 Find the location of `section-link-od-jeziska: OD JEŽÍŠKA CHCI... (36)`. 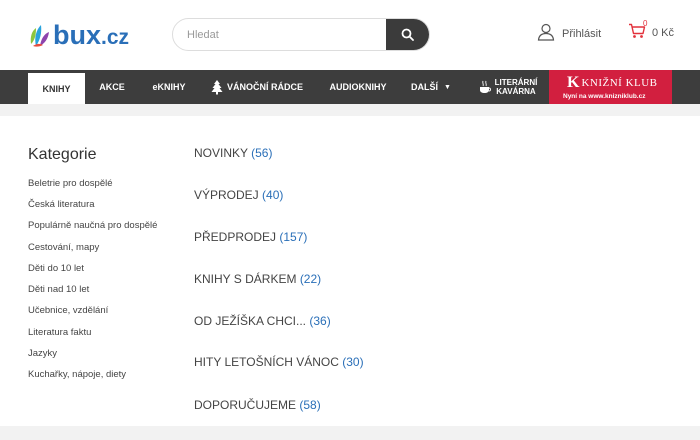

section-link-od-jeziska: OD JEŽÍŠKA CHCI... (36) is located at coordinates (262, 321).